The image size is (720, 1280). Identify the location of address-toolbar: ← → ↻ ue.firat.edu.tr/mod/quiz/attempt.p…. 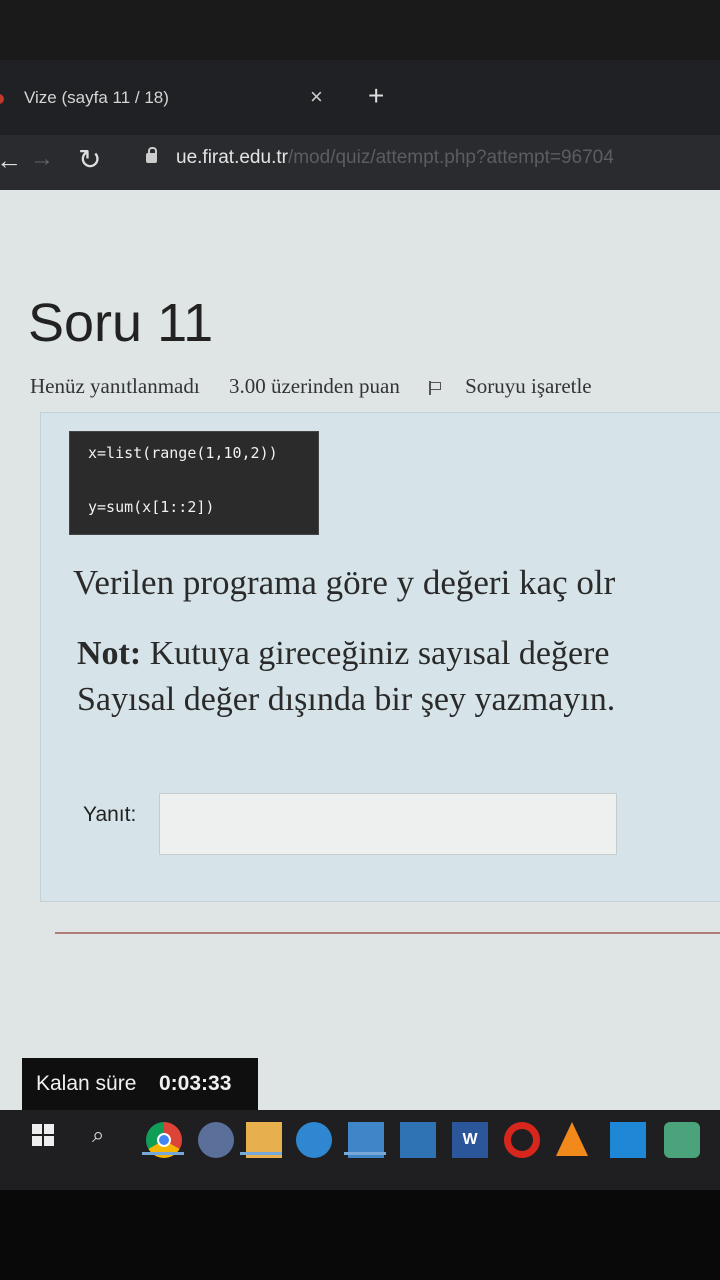
(360, 162).